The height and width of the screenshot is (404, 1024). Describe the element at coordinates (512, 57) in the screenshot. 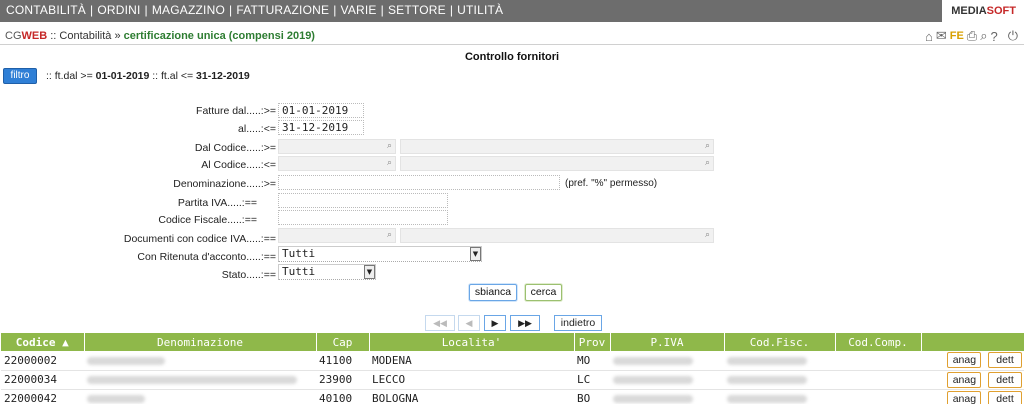

I see `page-title: Controllo fornitori` at that location.